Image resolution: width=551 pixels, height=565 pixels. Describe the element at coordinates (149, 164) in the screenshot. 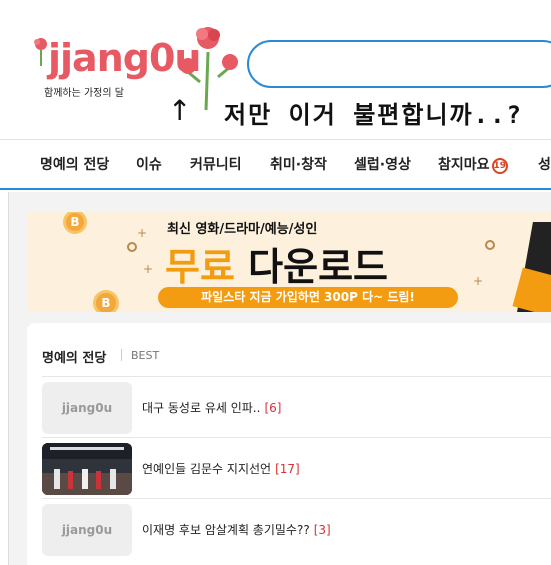

I see `nav-item-issue: 이슈` at that location.